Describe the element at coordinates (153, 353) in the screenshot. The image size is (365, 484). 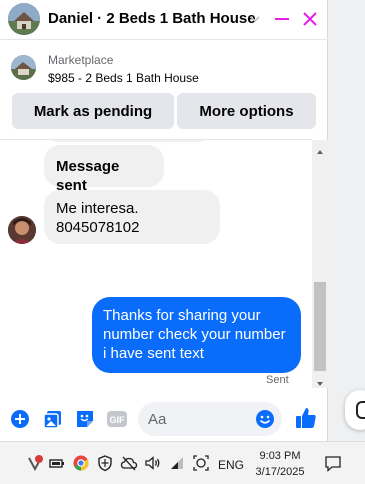
I see `message-line: i have sent text` at that location.